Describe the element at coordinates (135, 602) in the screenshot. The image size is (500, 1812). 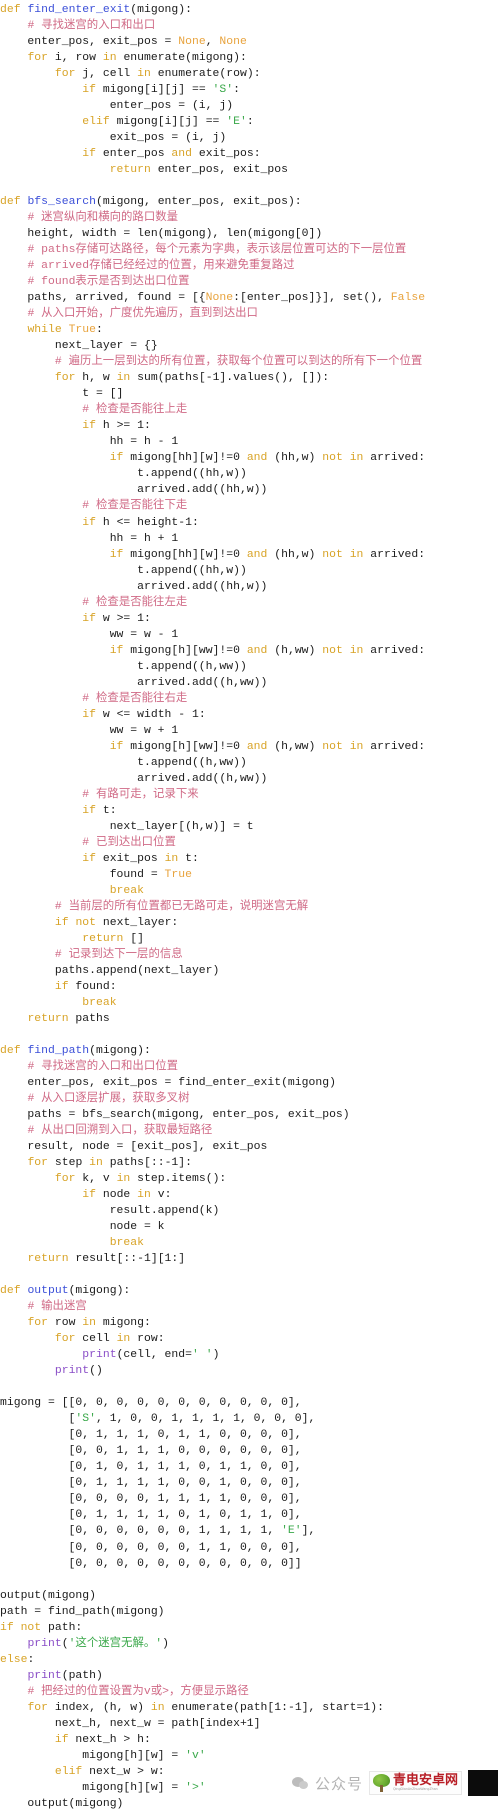
I see `code-line: # 检查是否能往左走` at that location.